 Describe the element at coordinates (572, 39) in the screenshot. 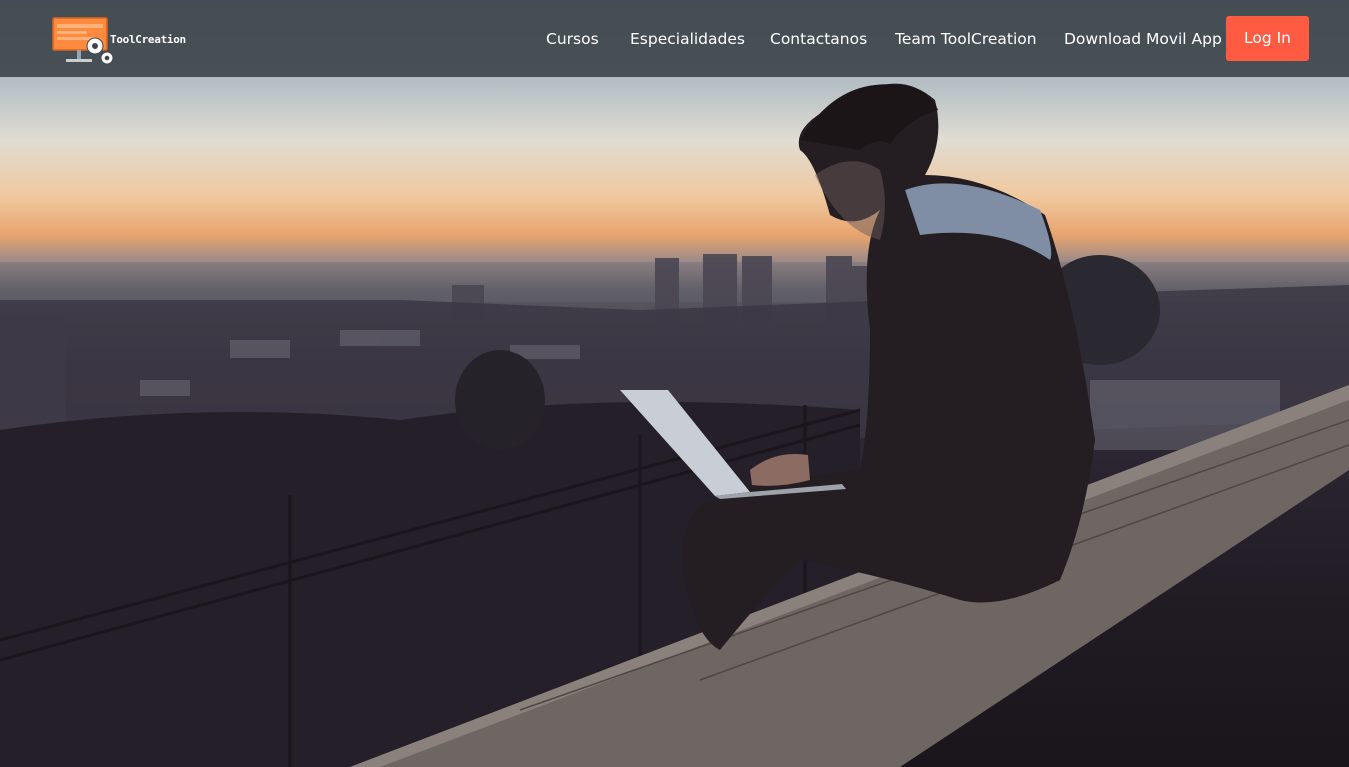

I see `nav-item-cursos: Cursos` at that location.